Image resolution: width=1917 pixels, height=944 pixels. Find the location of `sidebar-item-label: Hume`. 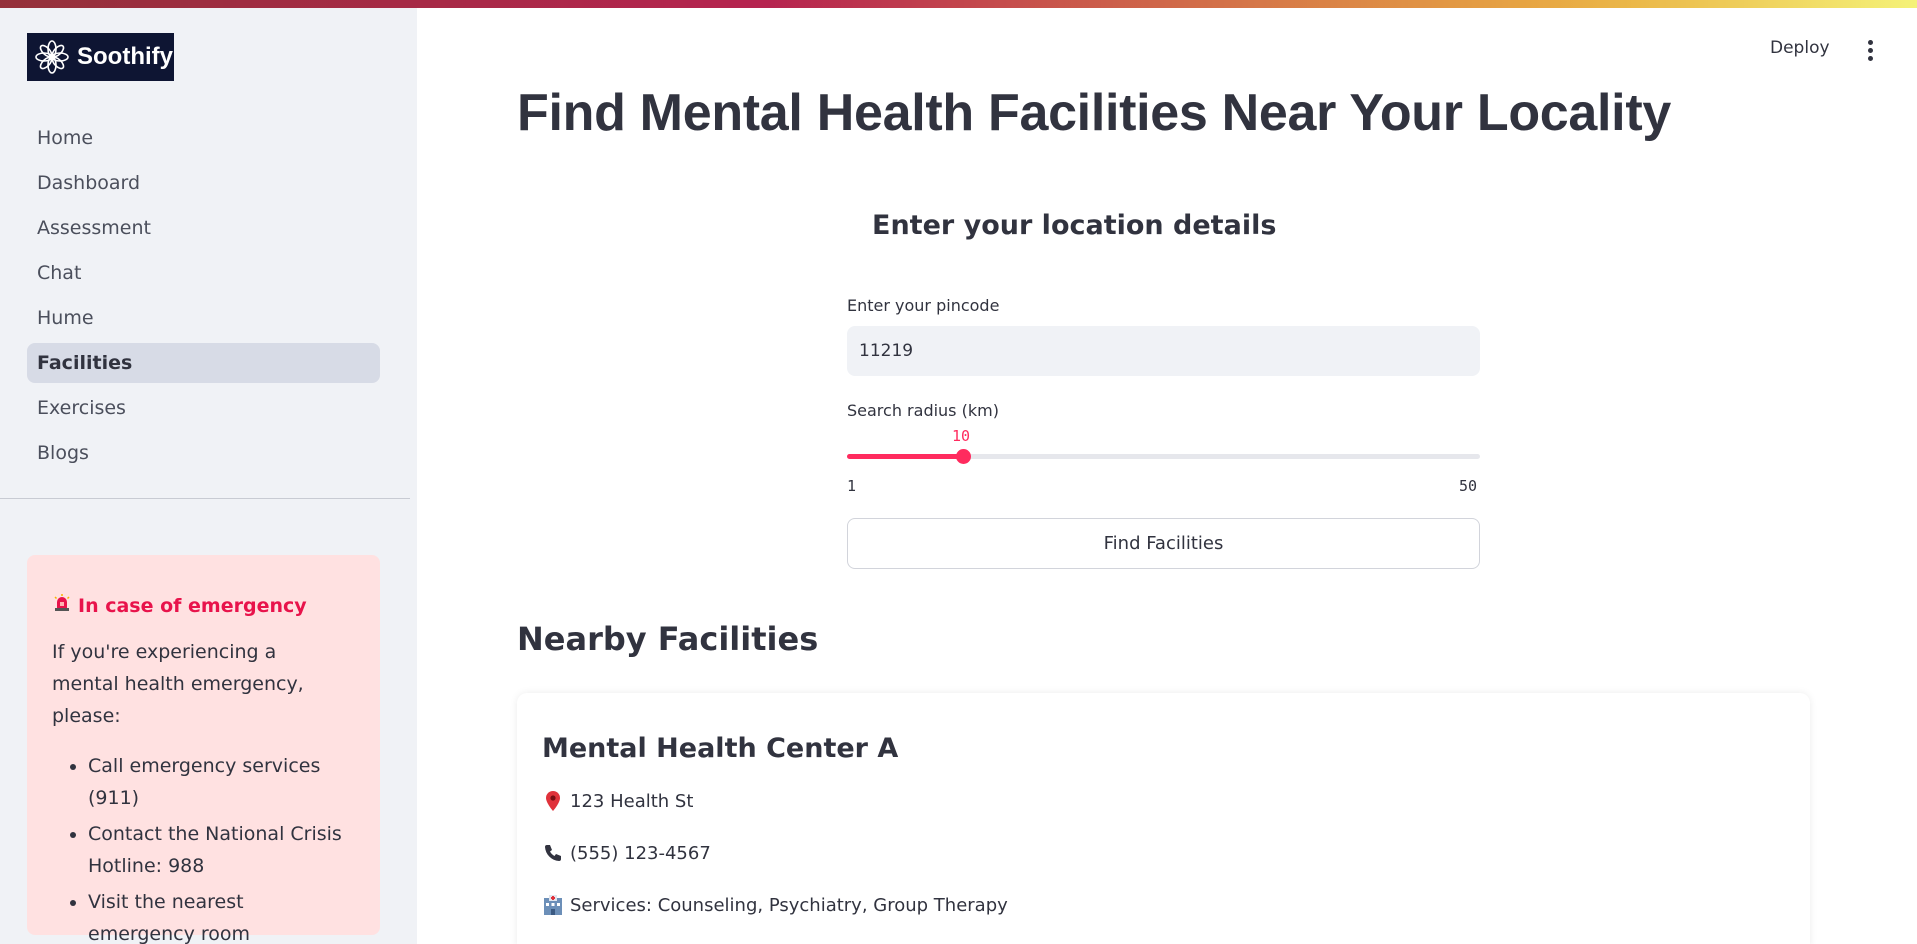

sidebar-item-label: Hume is located at coordinates (65, 318).